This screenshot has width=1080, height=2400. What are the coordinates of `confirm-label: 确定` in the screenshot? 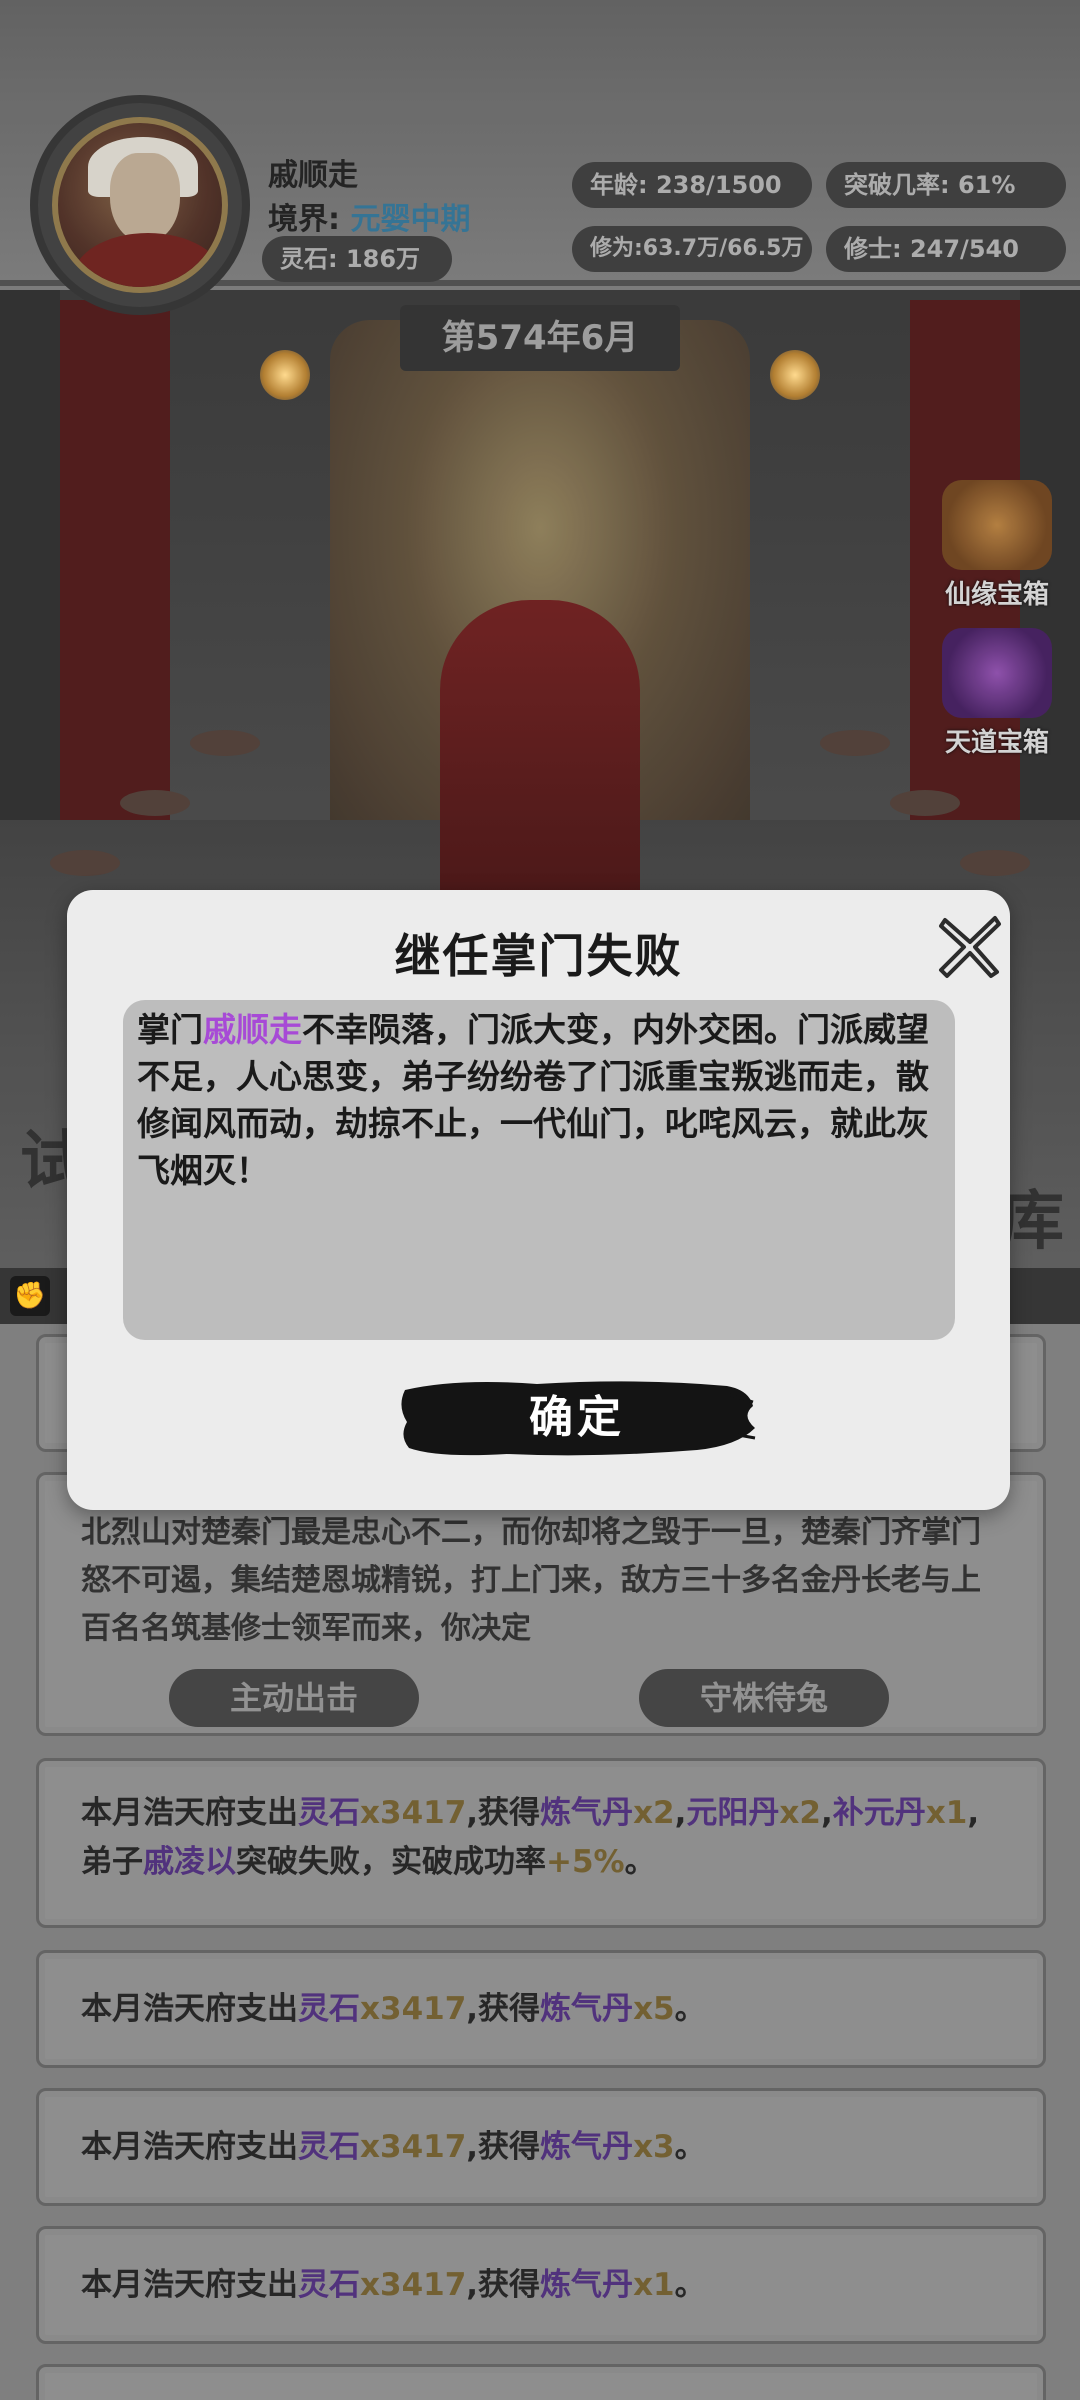 It's located at (577, 1417).